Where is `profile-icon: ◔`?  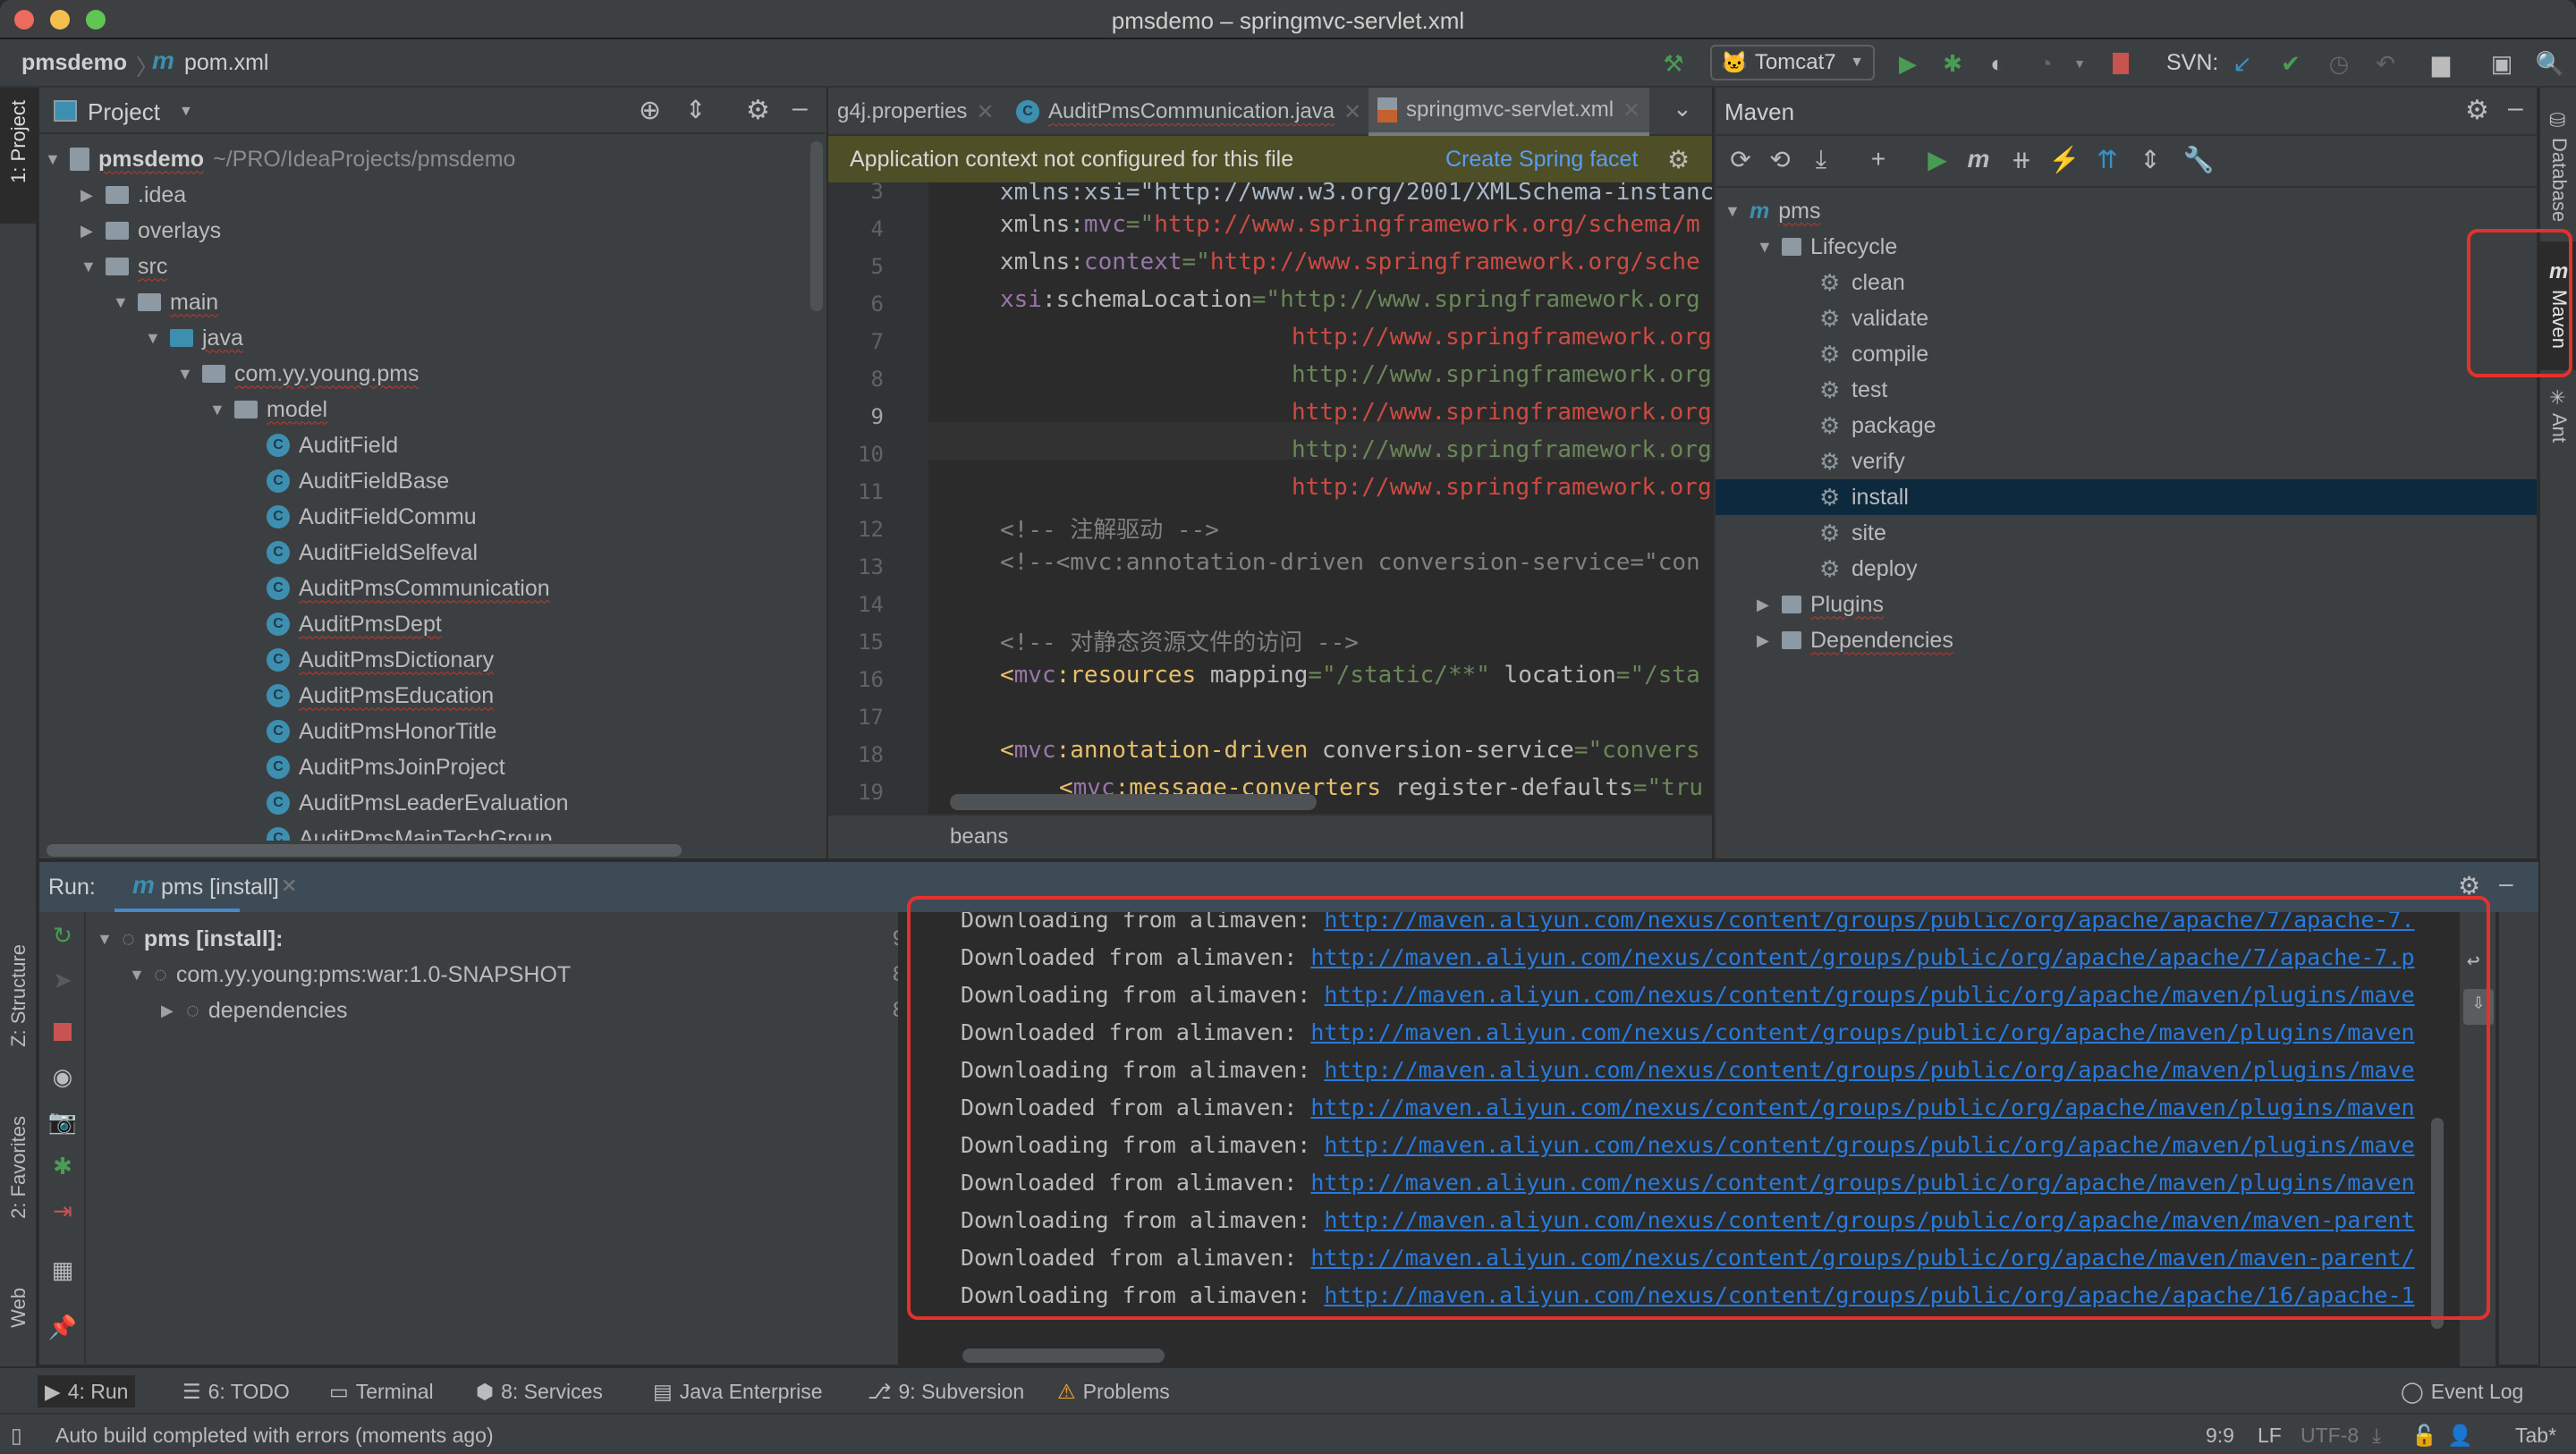
profile-icon: ◔ is located at coordinates (2045, 64).